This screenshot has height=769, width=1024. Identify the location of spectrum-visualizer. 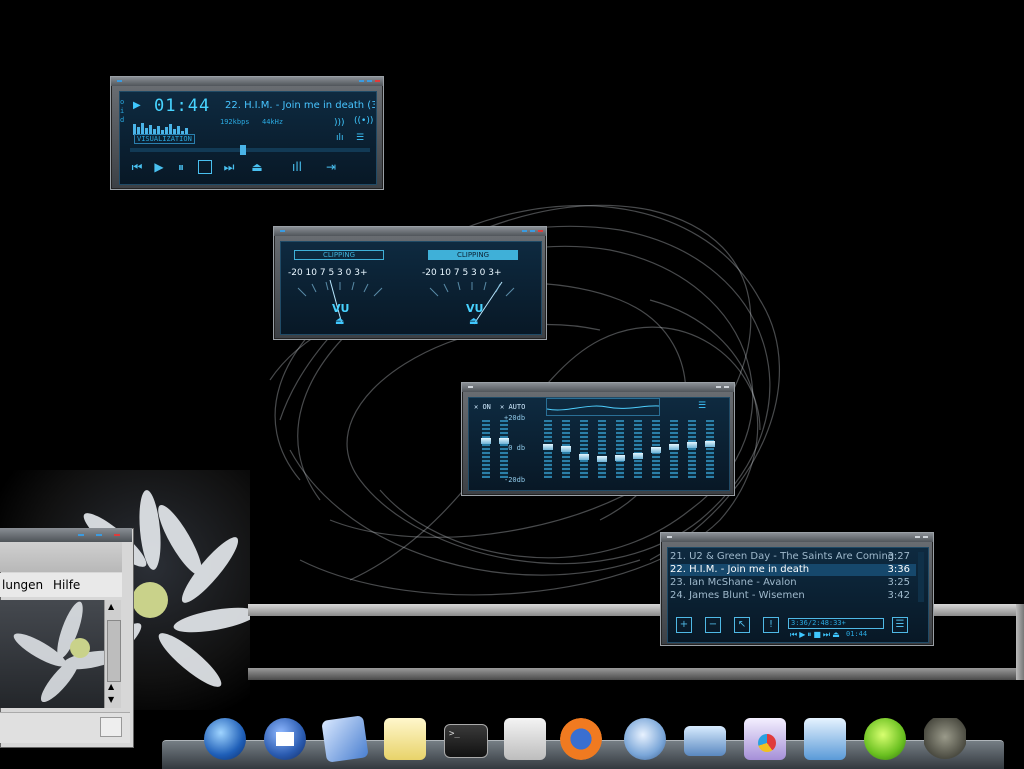
(171, 127).